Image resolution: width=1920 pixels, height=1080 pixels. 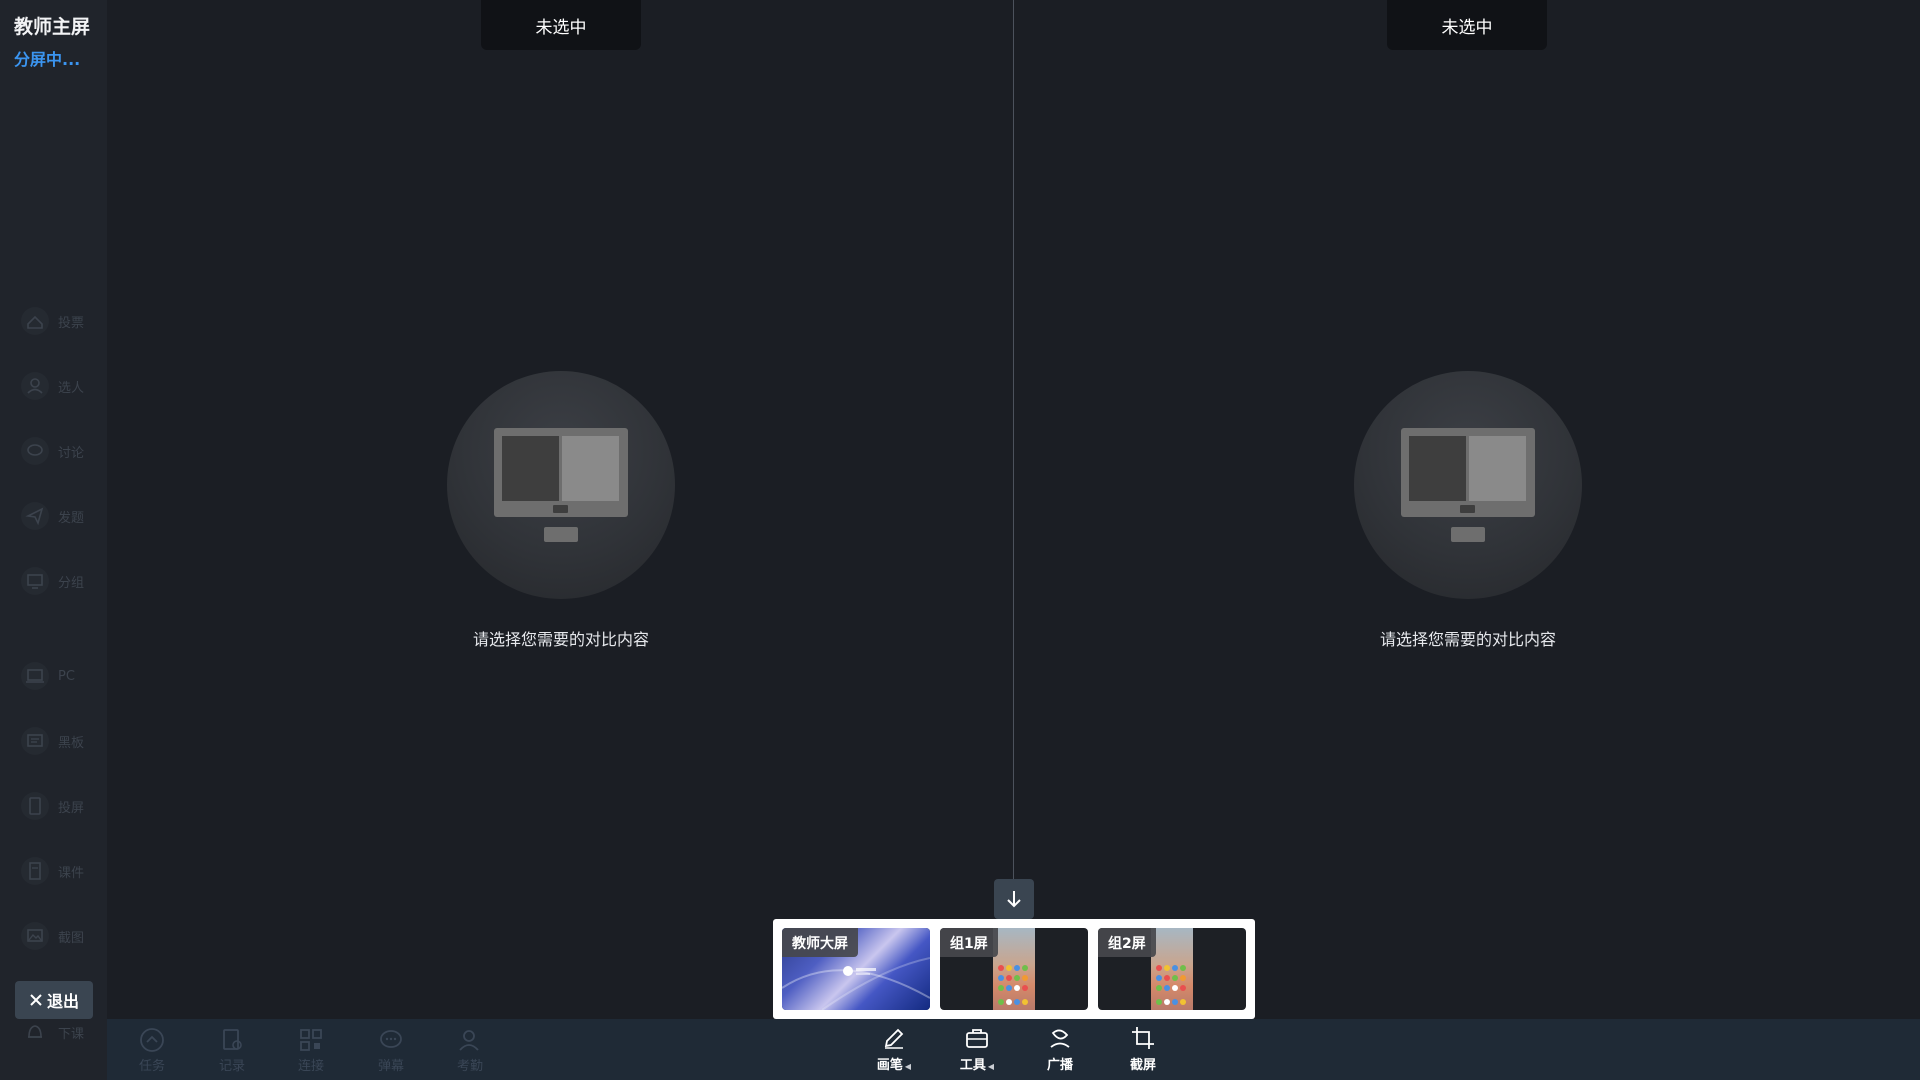 I want to click on toolbar-item-barrage: 弹幕, so click(x=391, y=1052).